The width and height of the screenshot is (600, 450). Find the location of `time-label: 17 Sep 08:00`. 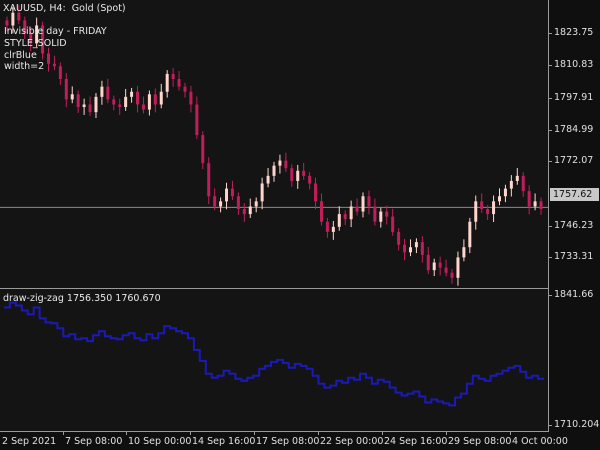

time-label: 17 Sep 08:00 is located at coordinates (288, 441).